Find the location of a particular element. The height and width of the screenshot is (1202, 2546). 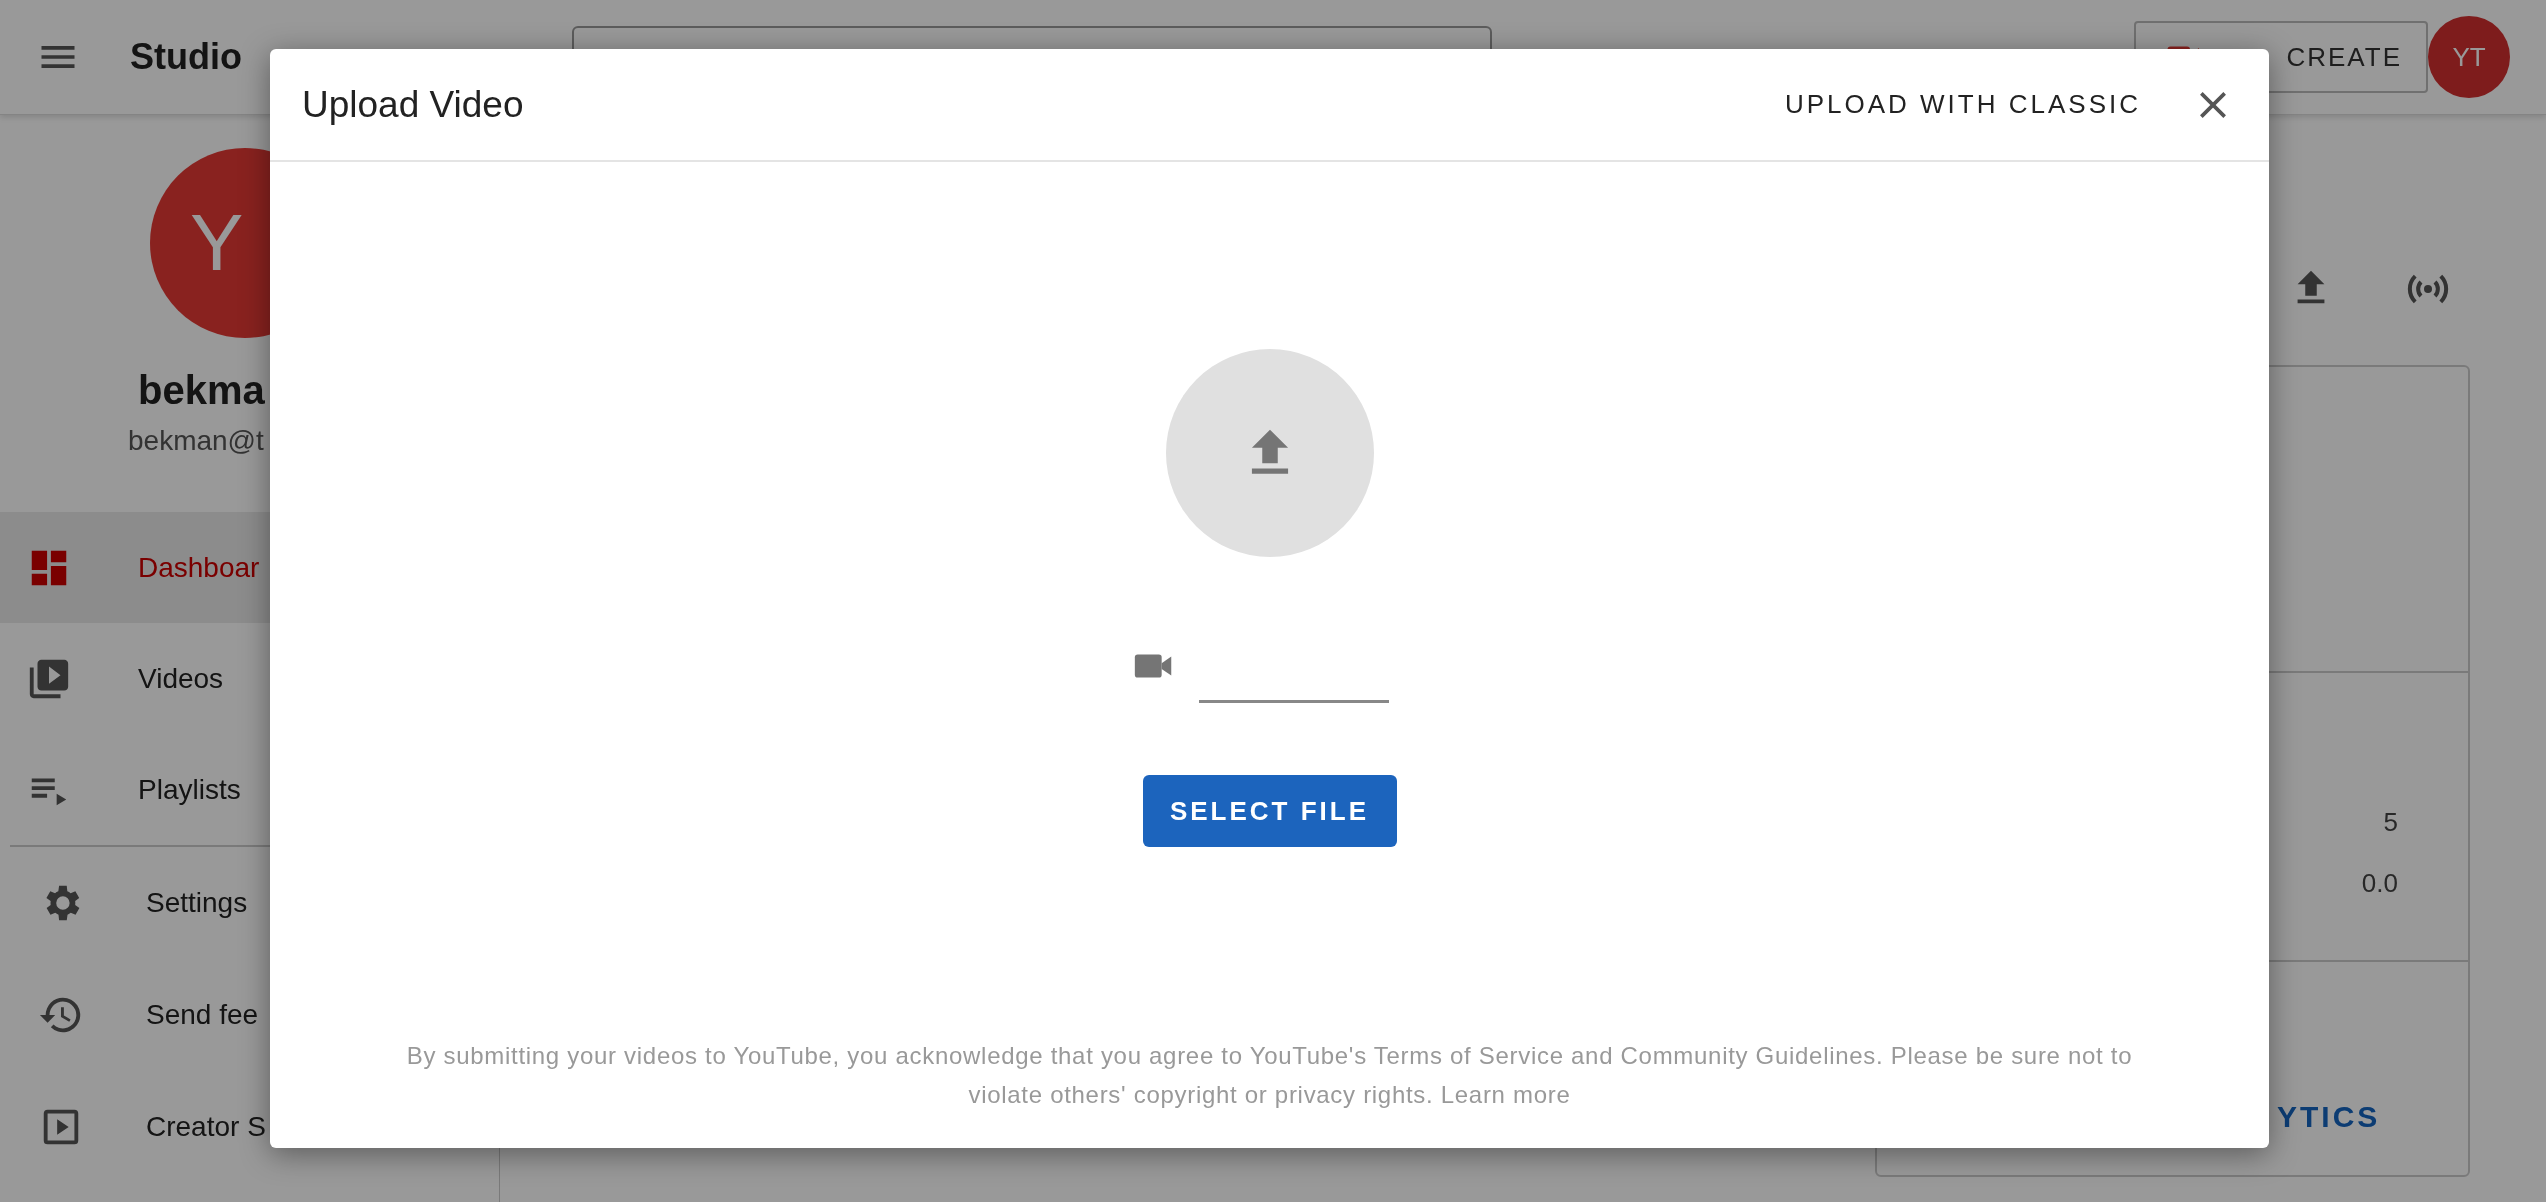

dialog-title: Upload Video is located at coordinates (413, 104).